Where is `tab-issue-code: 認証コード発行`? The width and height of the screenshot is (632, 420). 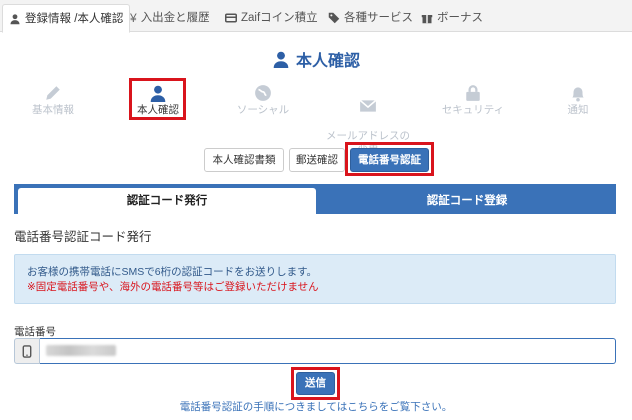
tab-issue-code: 認証コード発行 is located at coordinates (167, 201).